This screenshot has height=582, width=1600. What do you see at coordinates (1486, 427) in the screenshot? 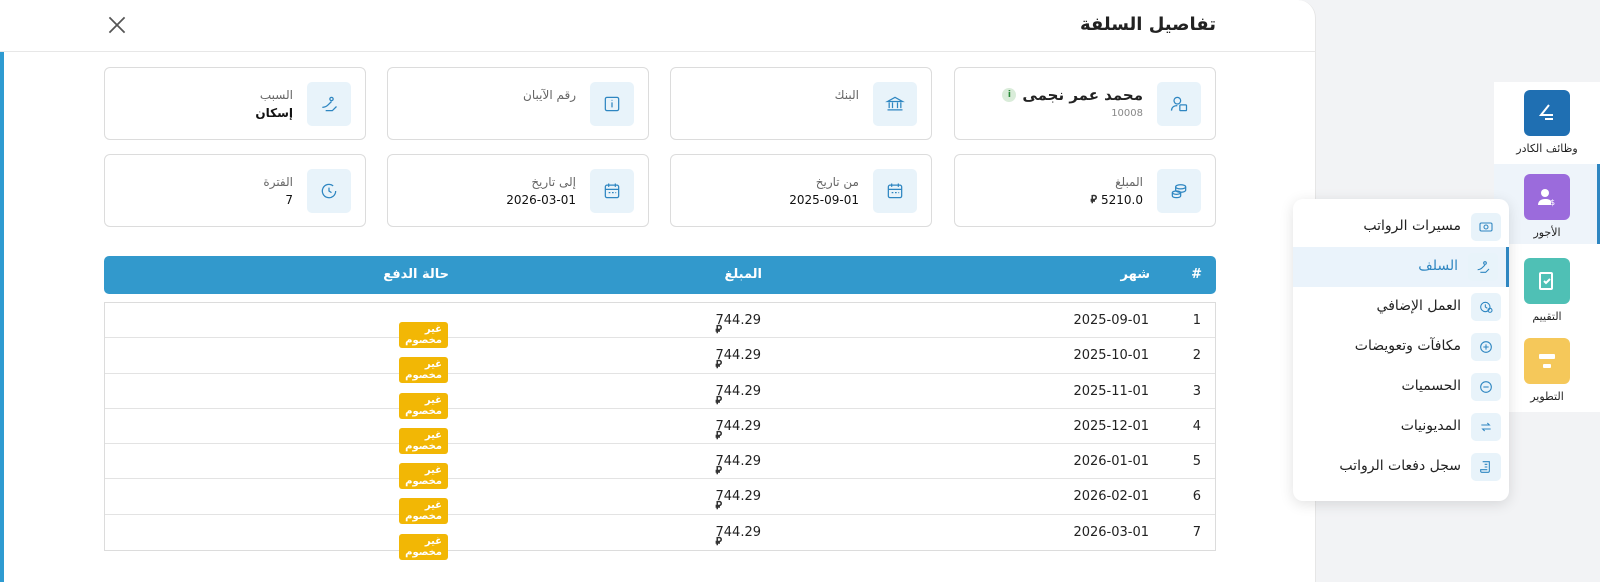
I see `repeat-icon` at bounding box center [1486, 427].